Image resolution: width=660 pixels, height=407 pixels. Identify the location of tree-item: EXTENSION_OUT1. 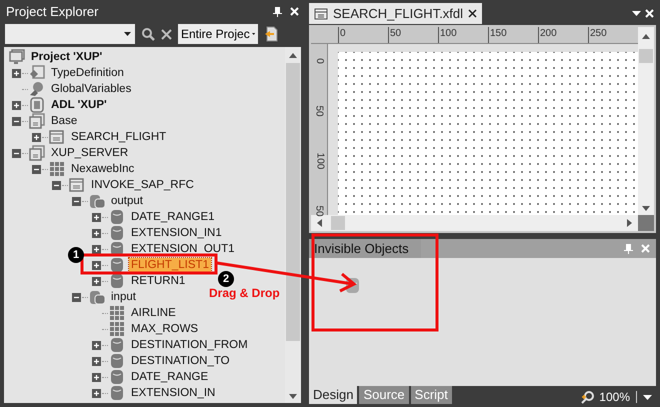
(183, 249).